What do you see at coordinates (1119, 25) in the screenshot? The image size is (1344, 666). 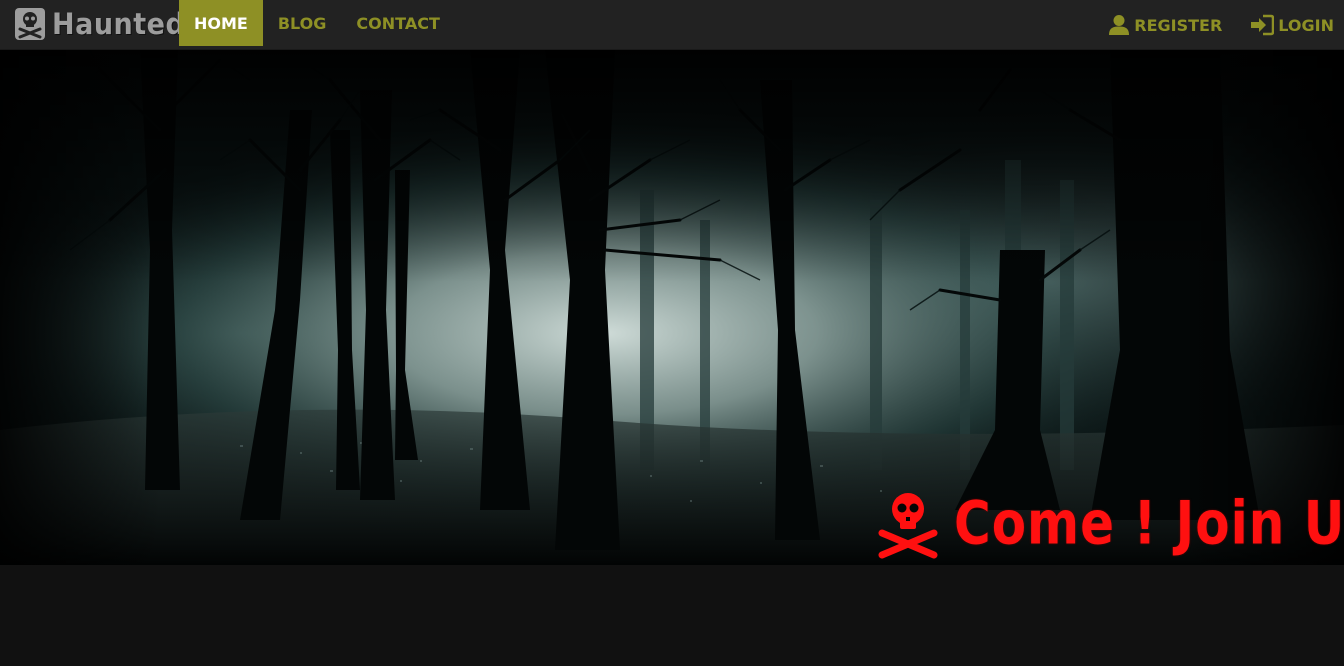 I see `user-icon` at bounding box center [1119, 25].